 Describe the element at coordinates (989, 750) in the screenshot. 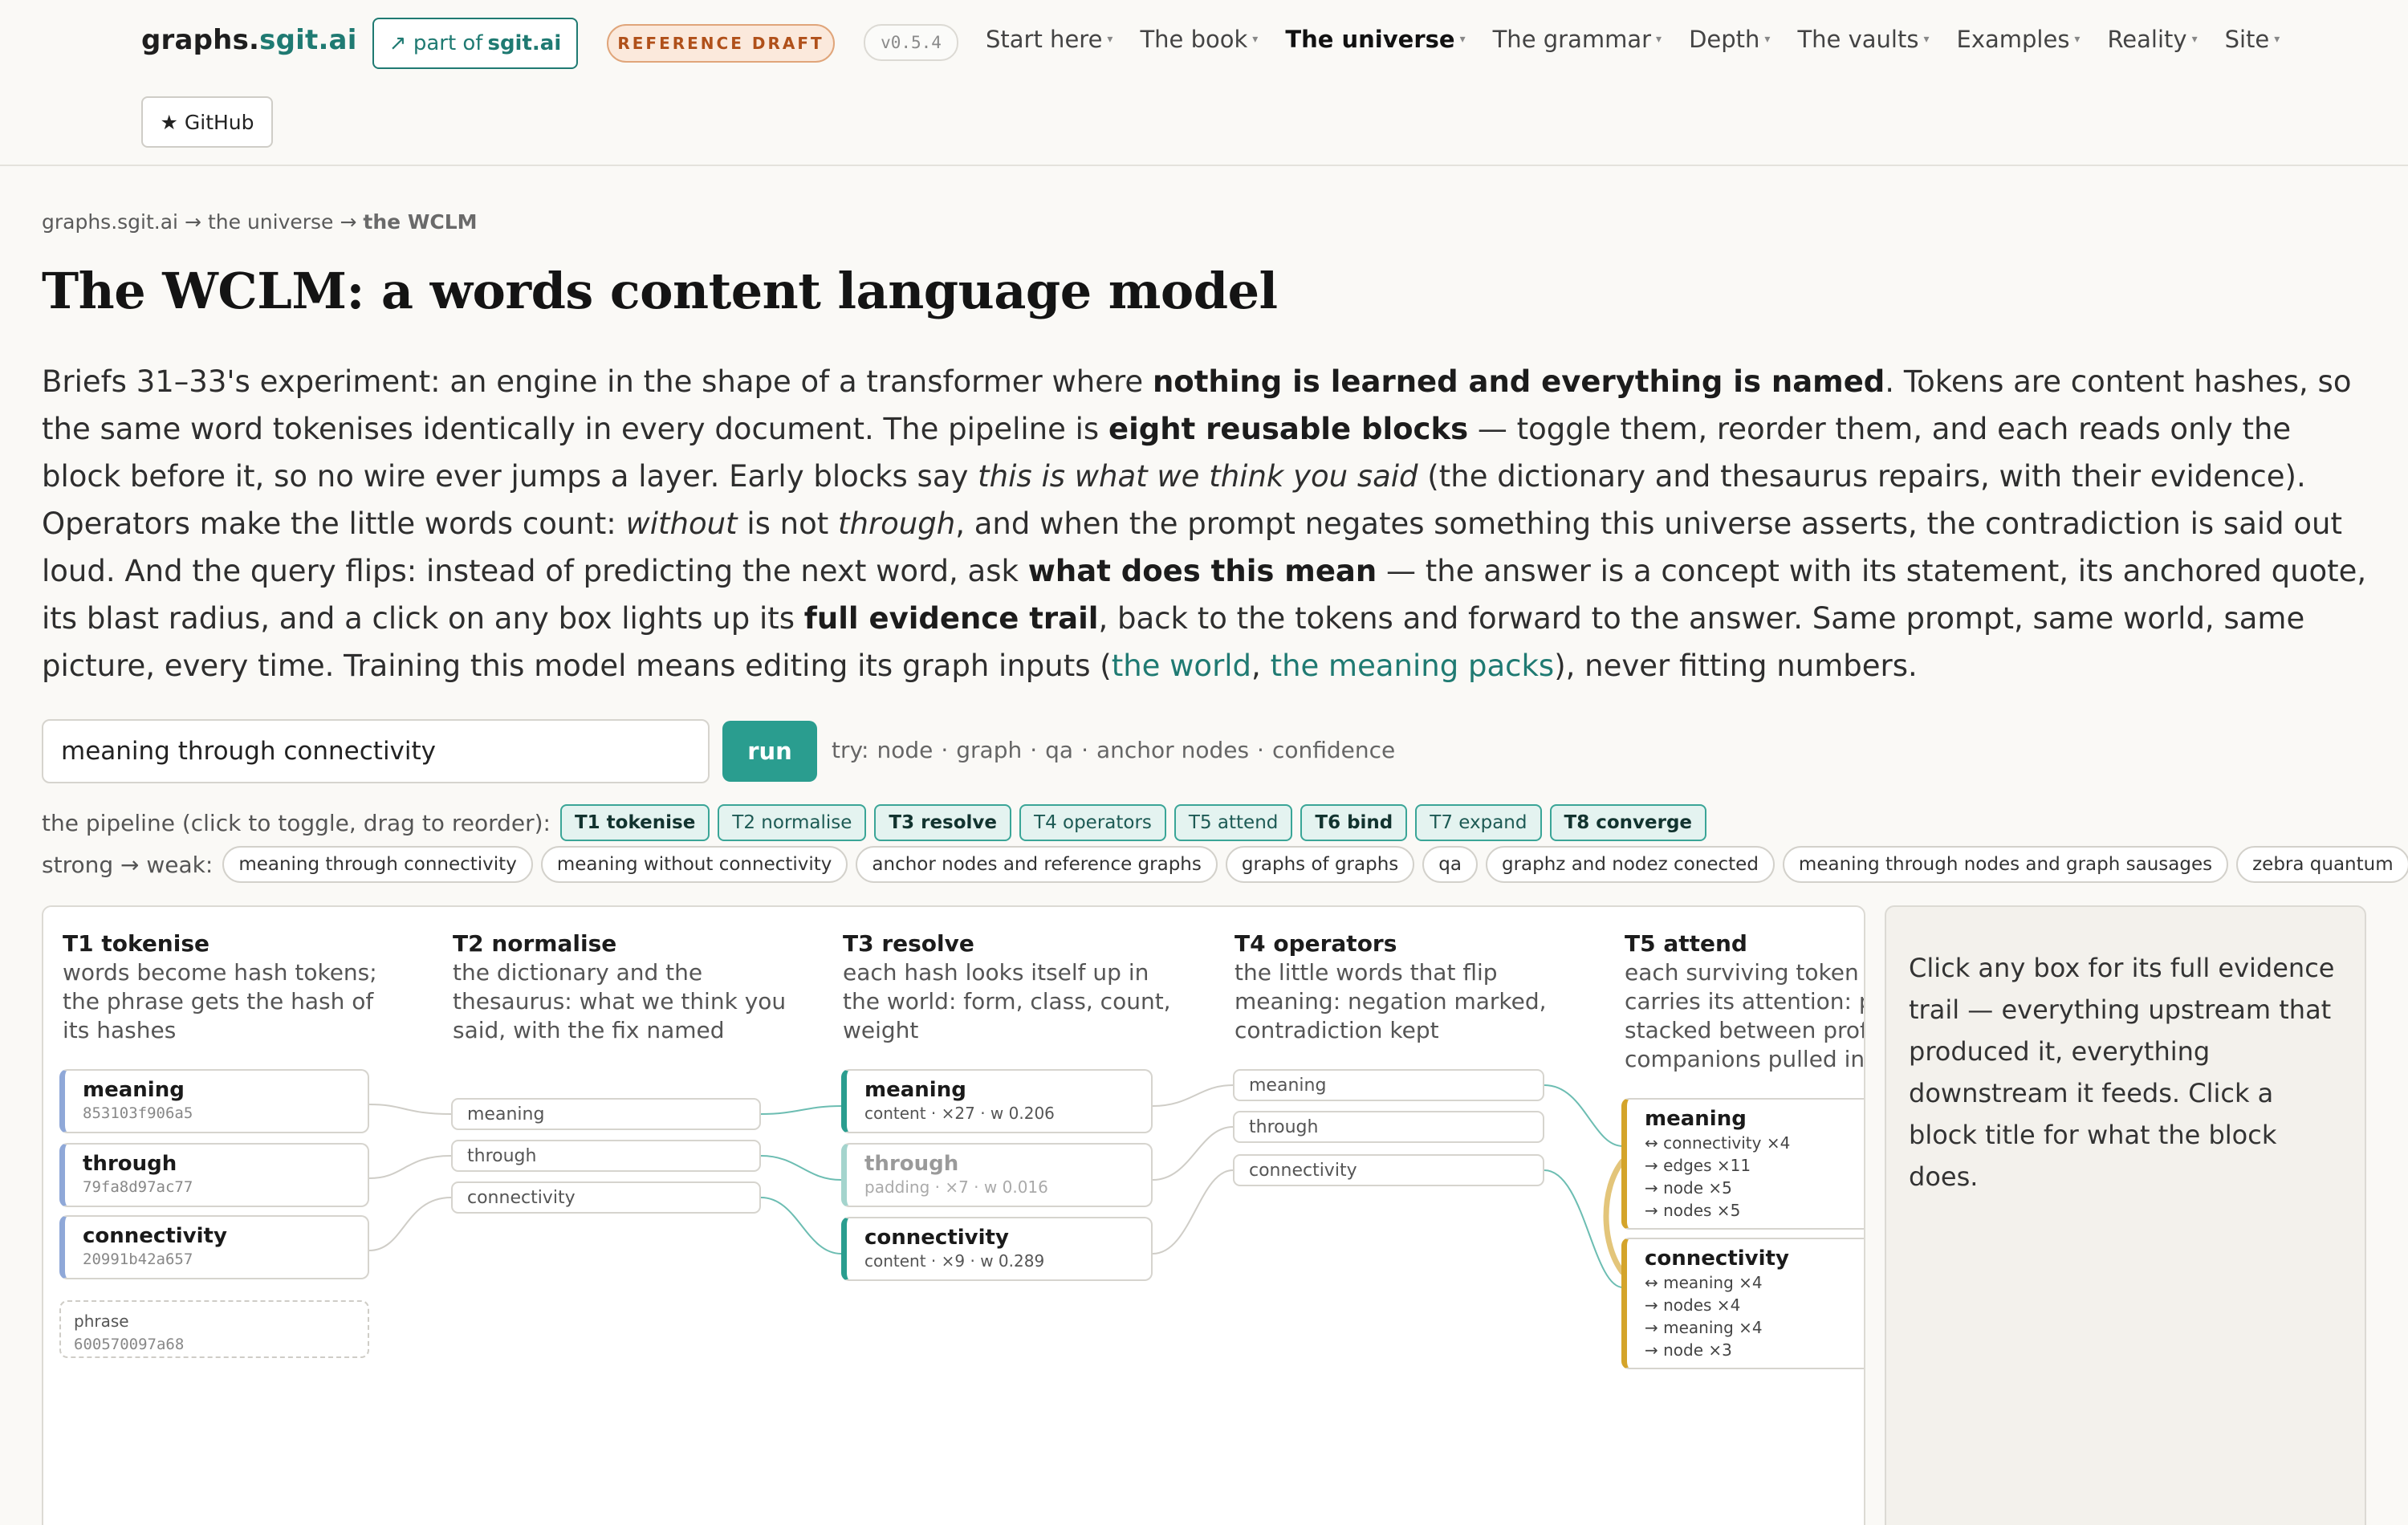

I see `try-item-graph: graph` at that location.